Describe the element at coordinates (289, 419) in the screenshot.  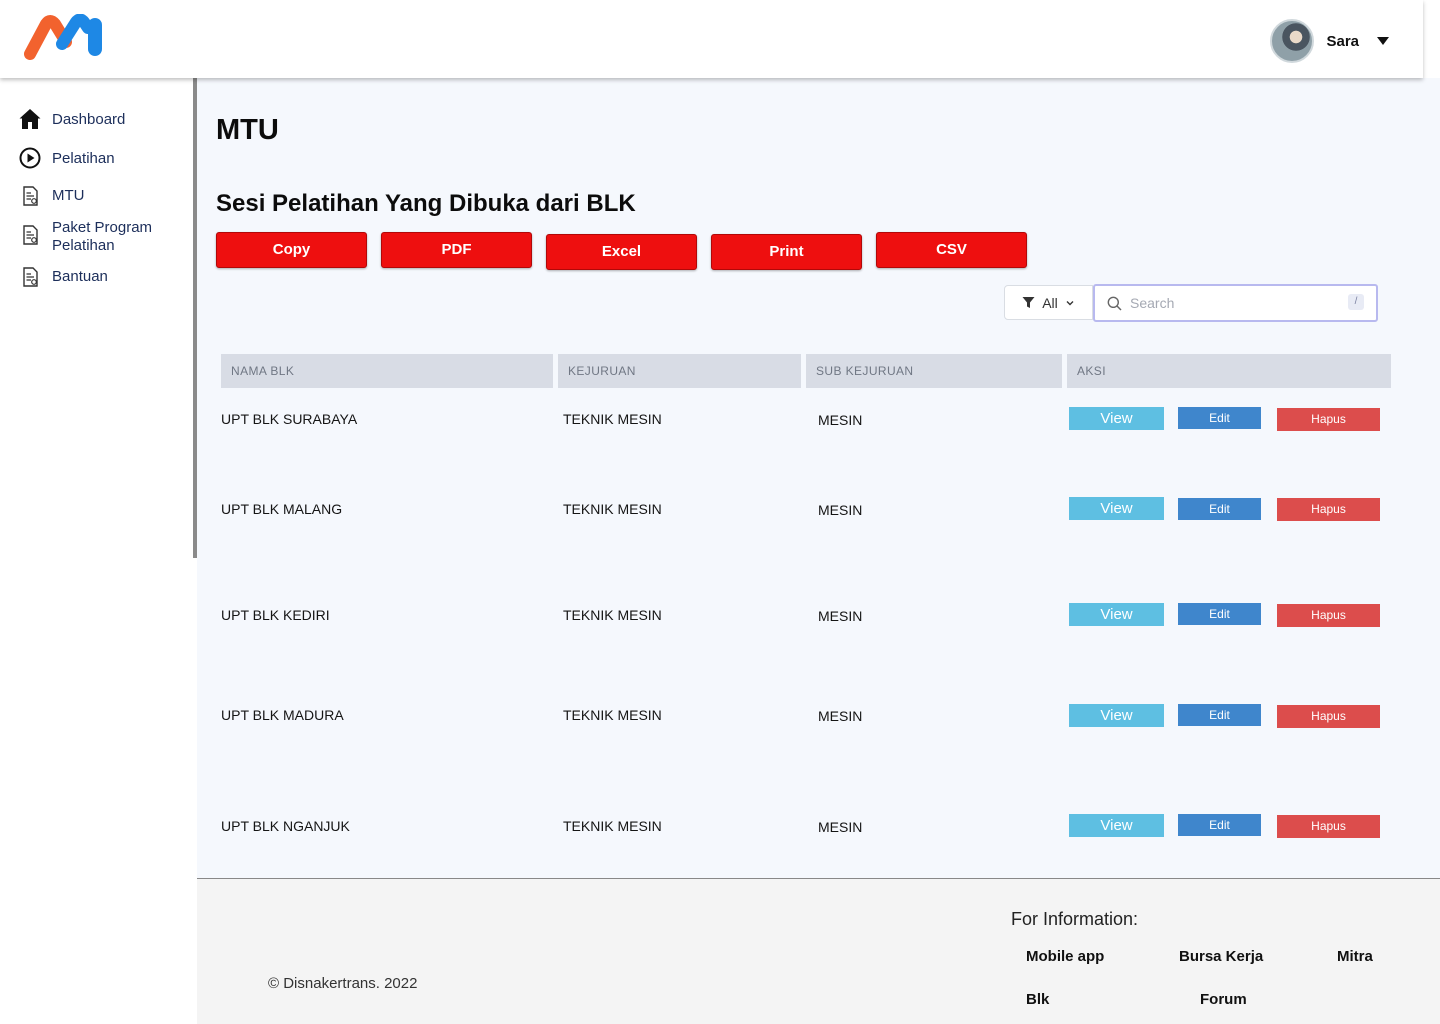
I see `cell-nama-blk: UPT BLK SURABAYA` at that location.